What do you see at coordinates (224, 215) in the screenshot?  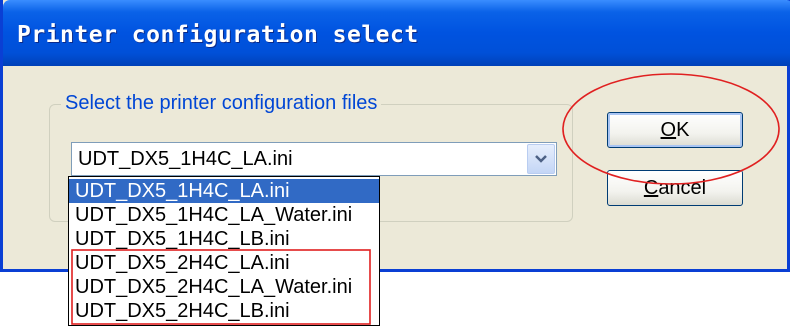 I see `list-item: UDT_DX5_1H4C_LA_Water.ini` at bounding box center [224, 215].